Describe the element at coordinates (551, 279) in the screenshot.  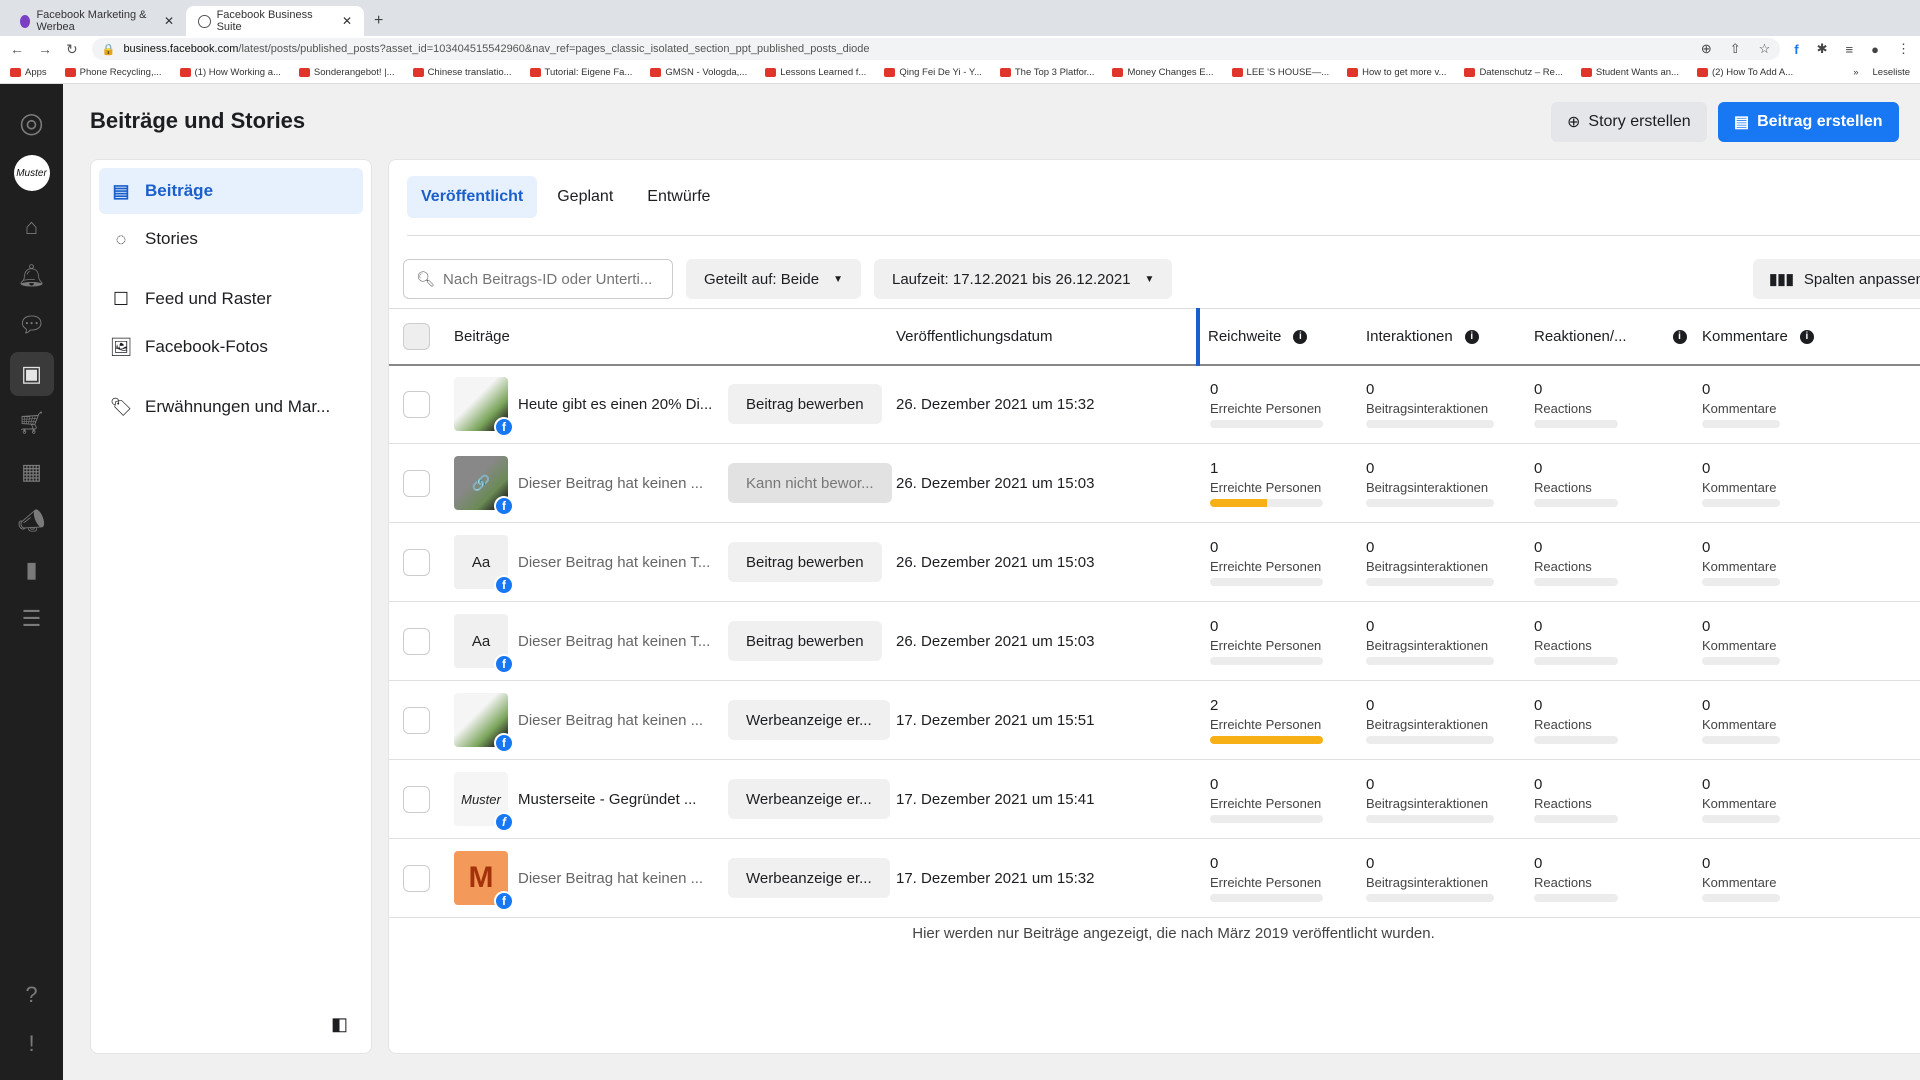
I see `search-input` at that location.